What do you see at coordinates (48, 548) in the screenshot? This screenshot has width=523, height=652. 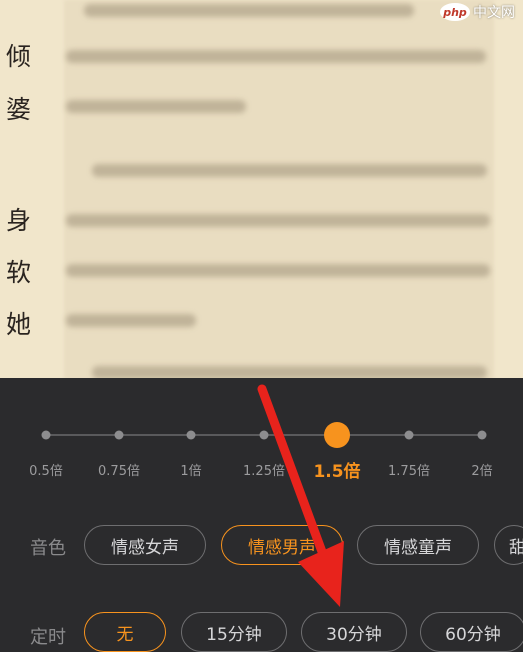 I see `voice-row-label: 音色` at bounding box center [48, 548].